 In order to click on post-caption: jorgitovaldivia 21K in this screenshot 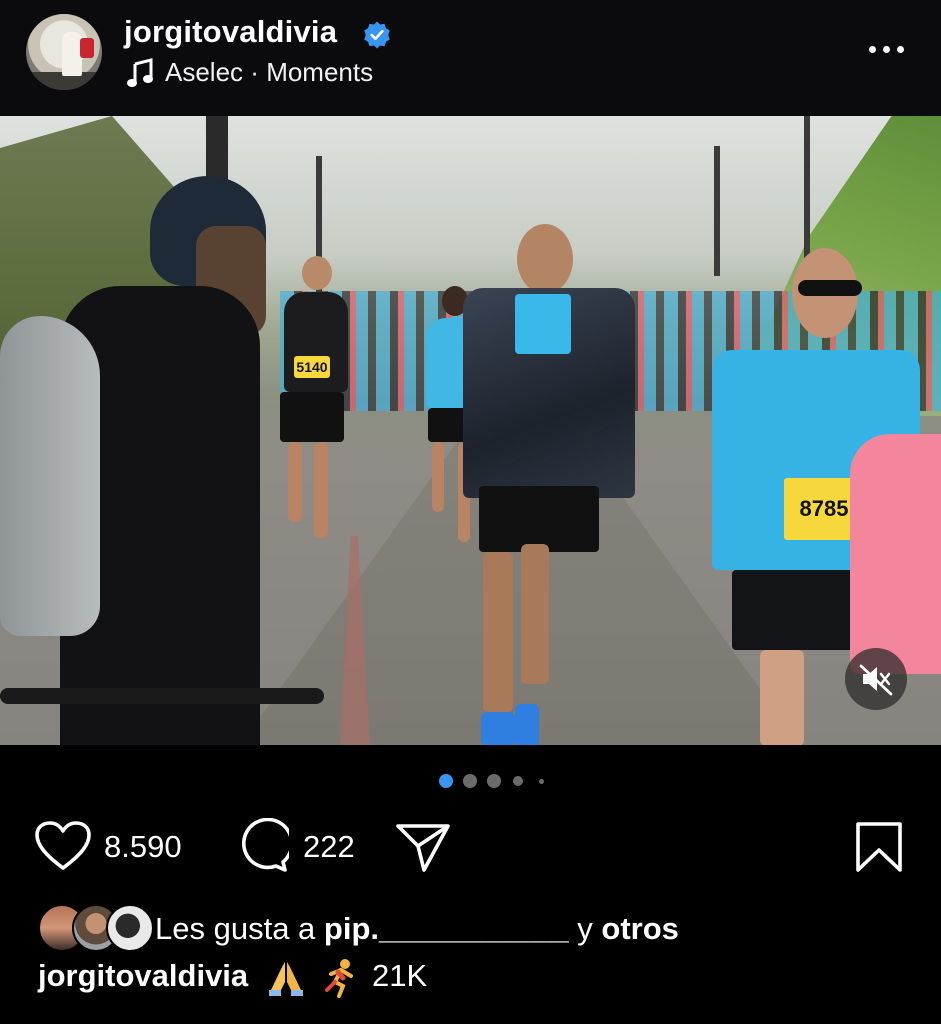, I will do `click(232, 978)`.